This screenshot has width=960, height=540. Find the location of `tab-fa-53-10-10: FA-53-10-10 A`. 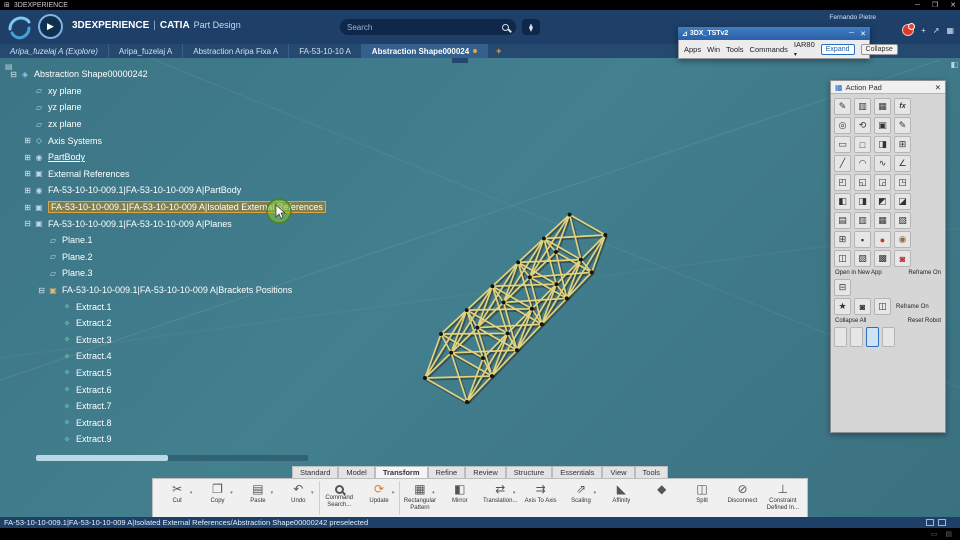

tab-fa-53-10-10: FA-53-10-10 A is located at coordinates (325, 51).